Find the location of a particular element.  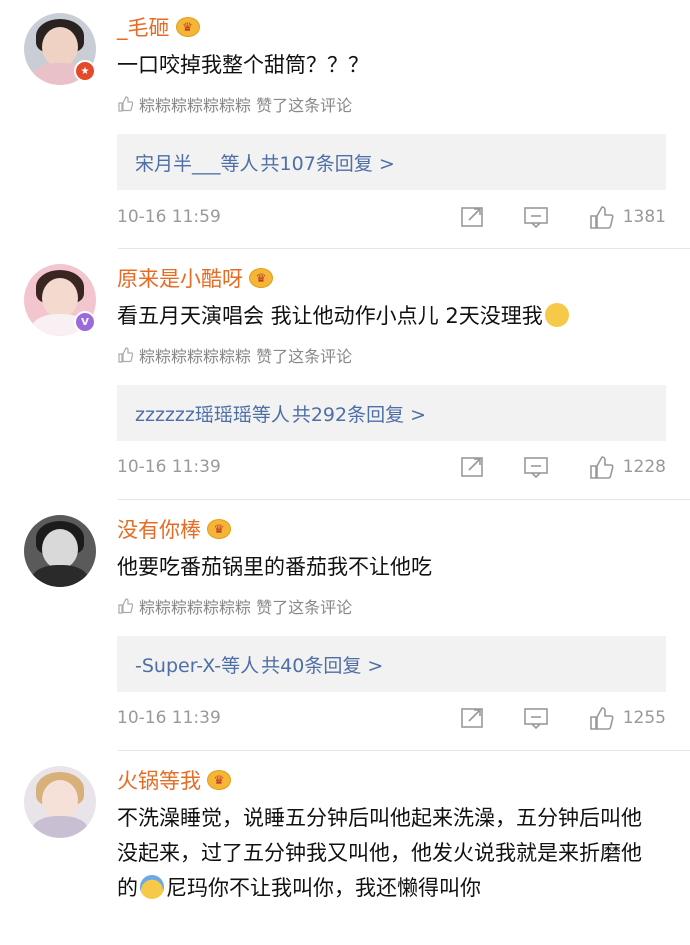

comment-text-part2: 尼玛你不让我叫你，我还懒得叫你 is located at coordinates (323, 888).